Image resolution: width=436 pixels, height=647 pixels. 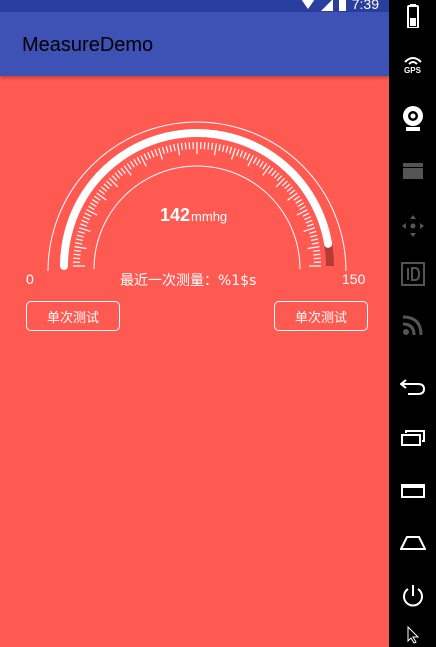 I want to click on menu-icon, so click(x=412, y=491).